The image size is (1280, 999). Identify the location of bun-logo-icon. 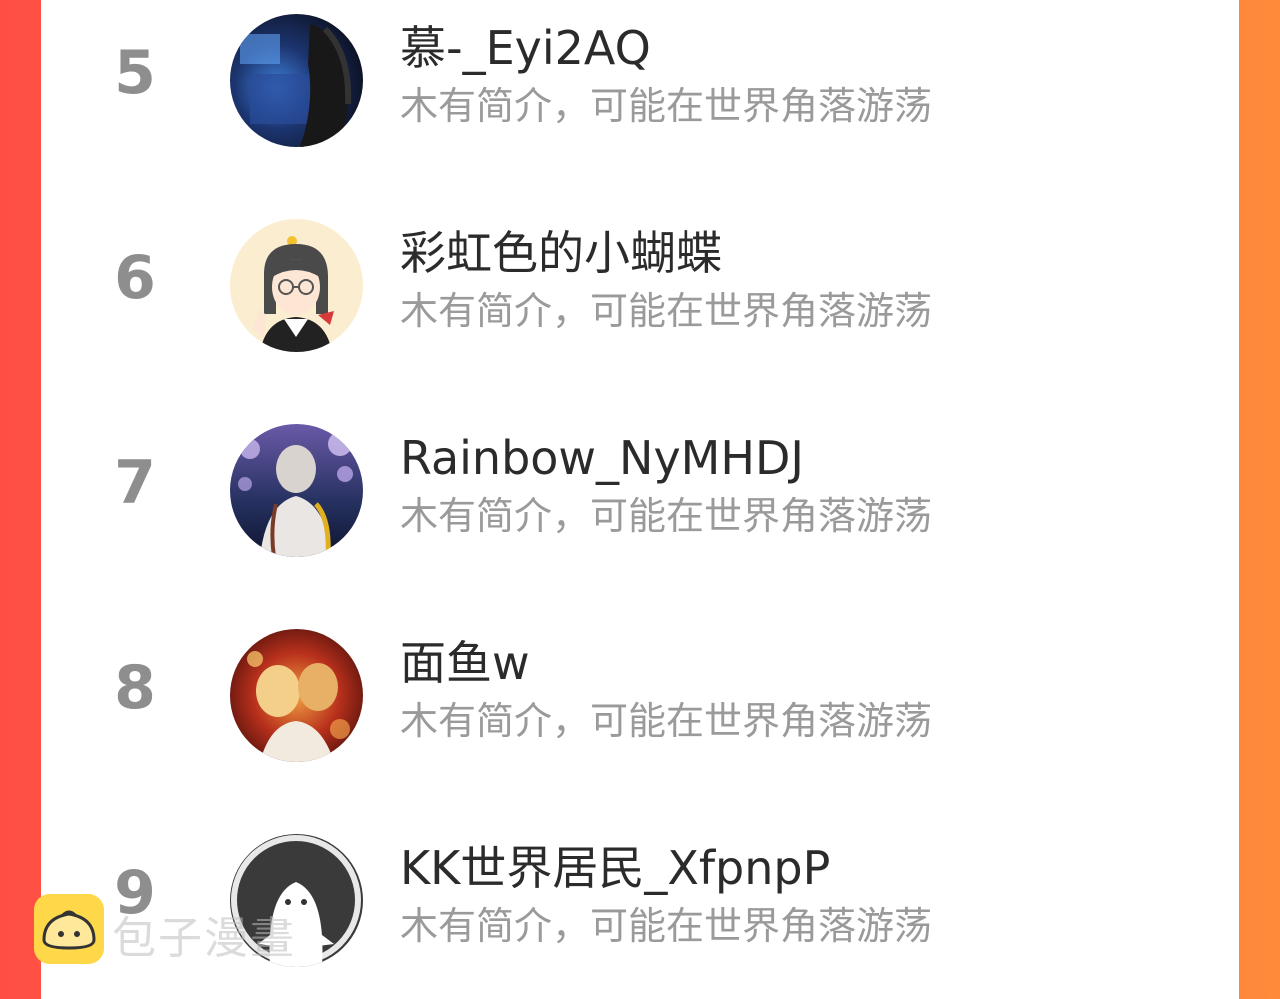
(69, 929).